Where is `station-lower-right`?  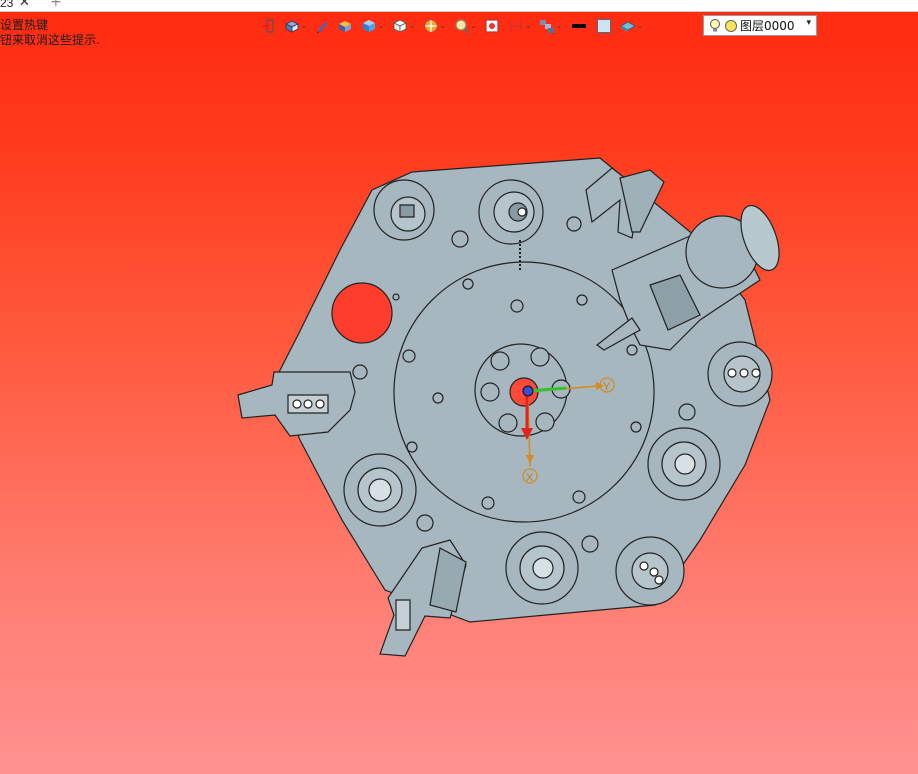
station-lower-right is located at coordinates (684, 464).